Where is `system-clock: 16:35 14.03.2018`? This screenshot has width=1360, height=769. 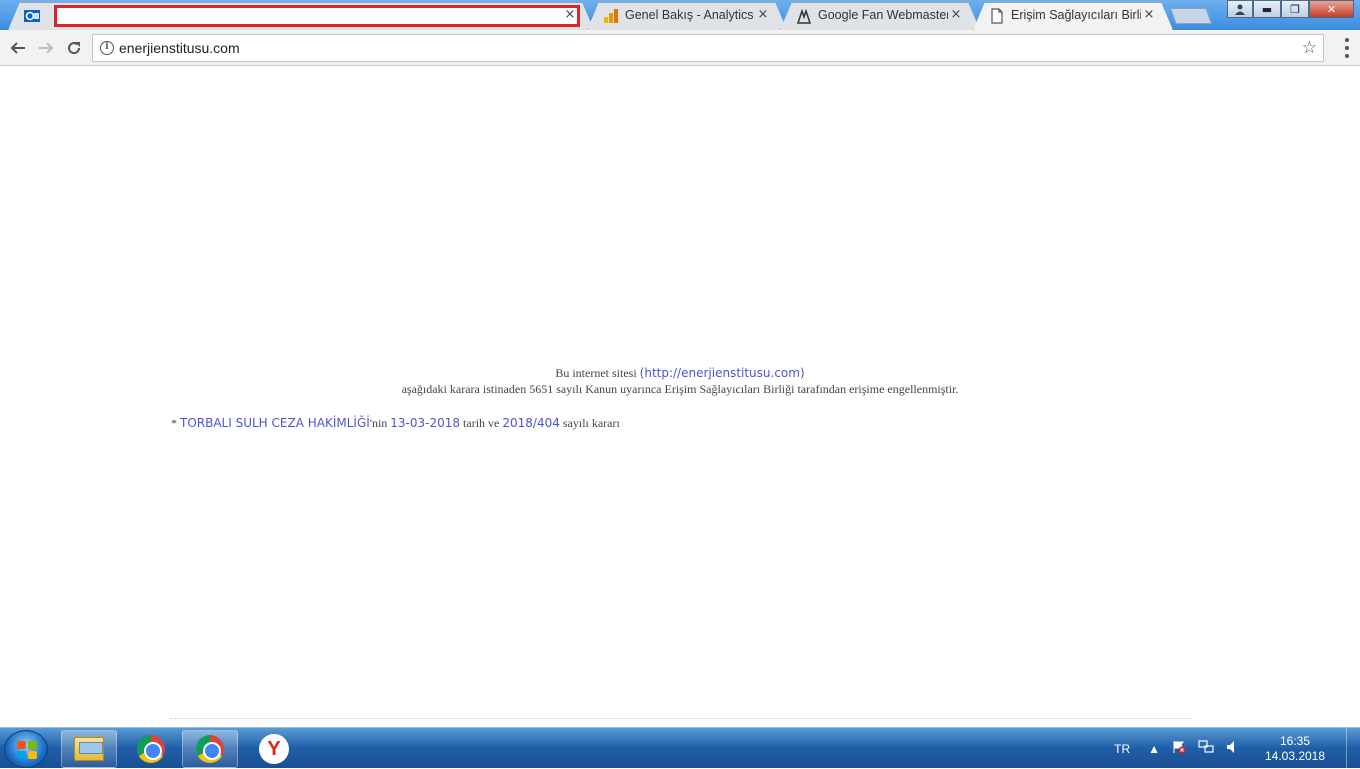 system-clock: 16:35 14.03.2018 is located at coordinates (1295, 749).